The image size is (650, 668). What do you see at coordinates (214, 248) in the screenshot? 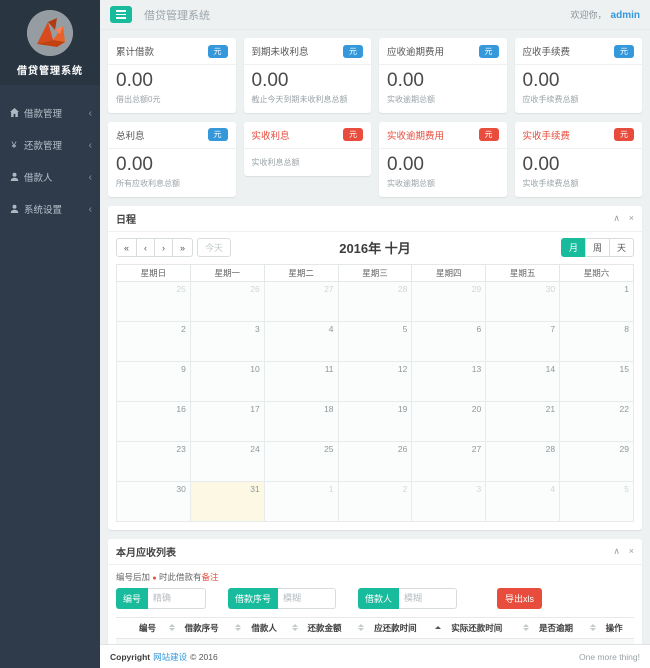
I see `calendar-today-button: 今天` at bounding box center [214, 248].